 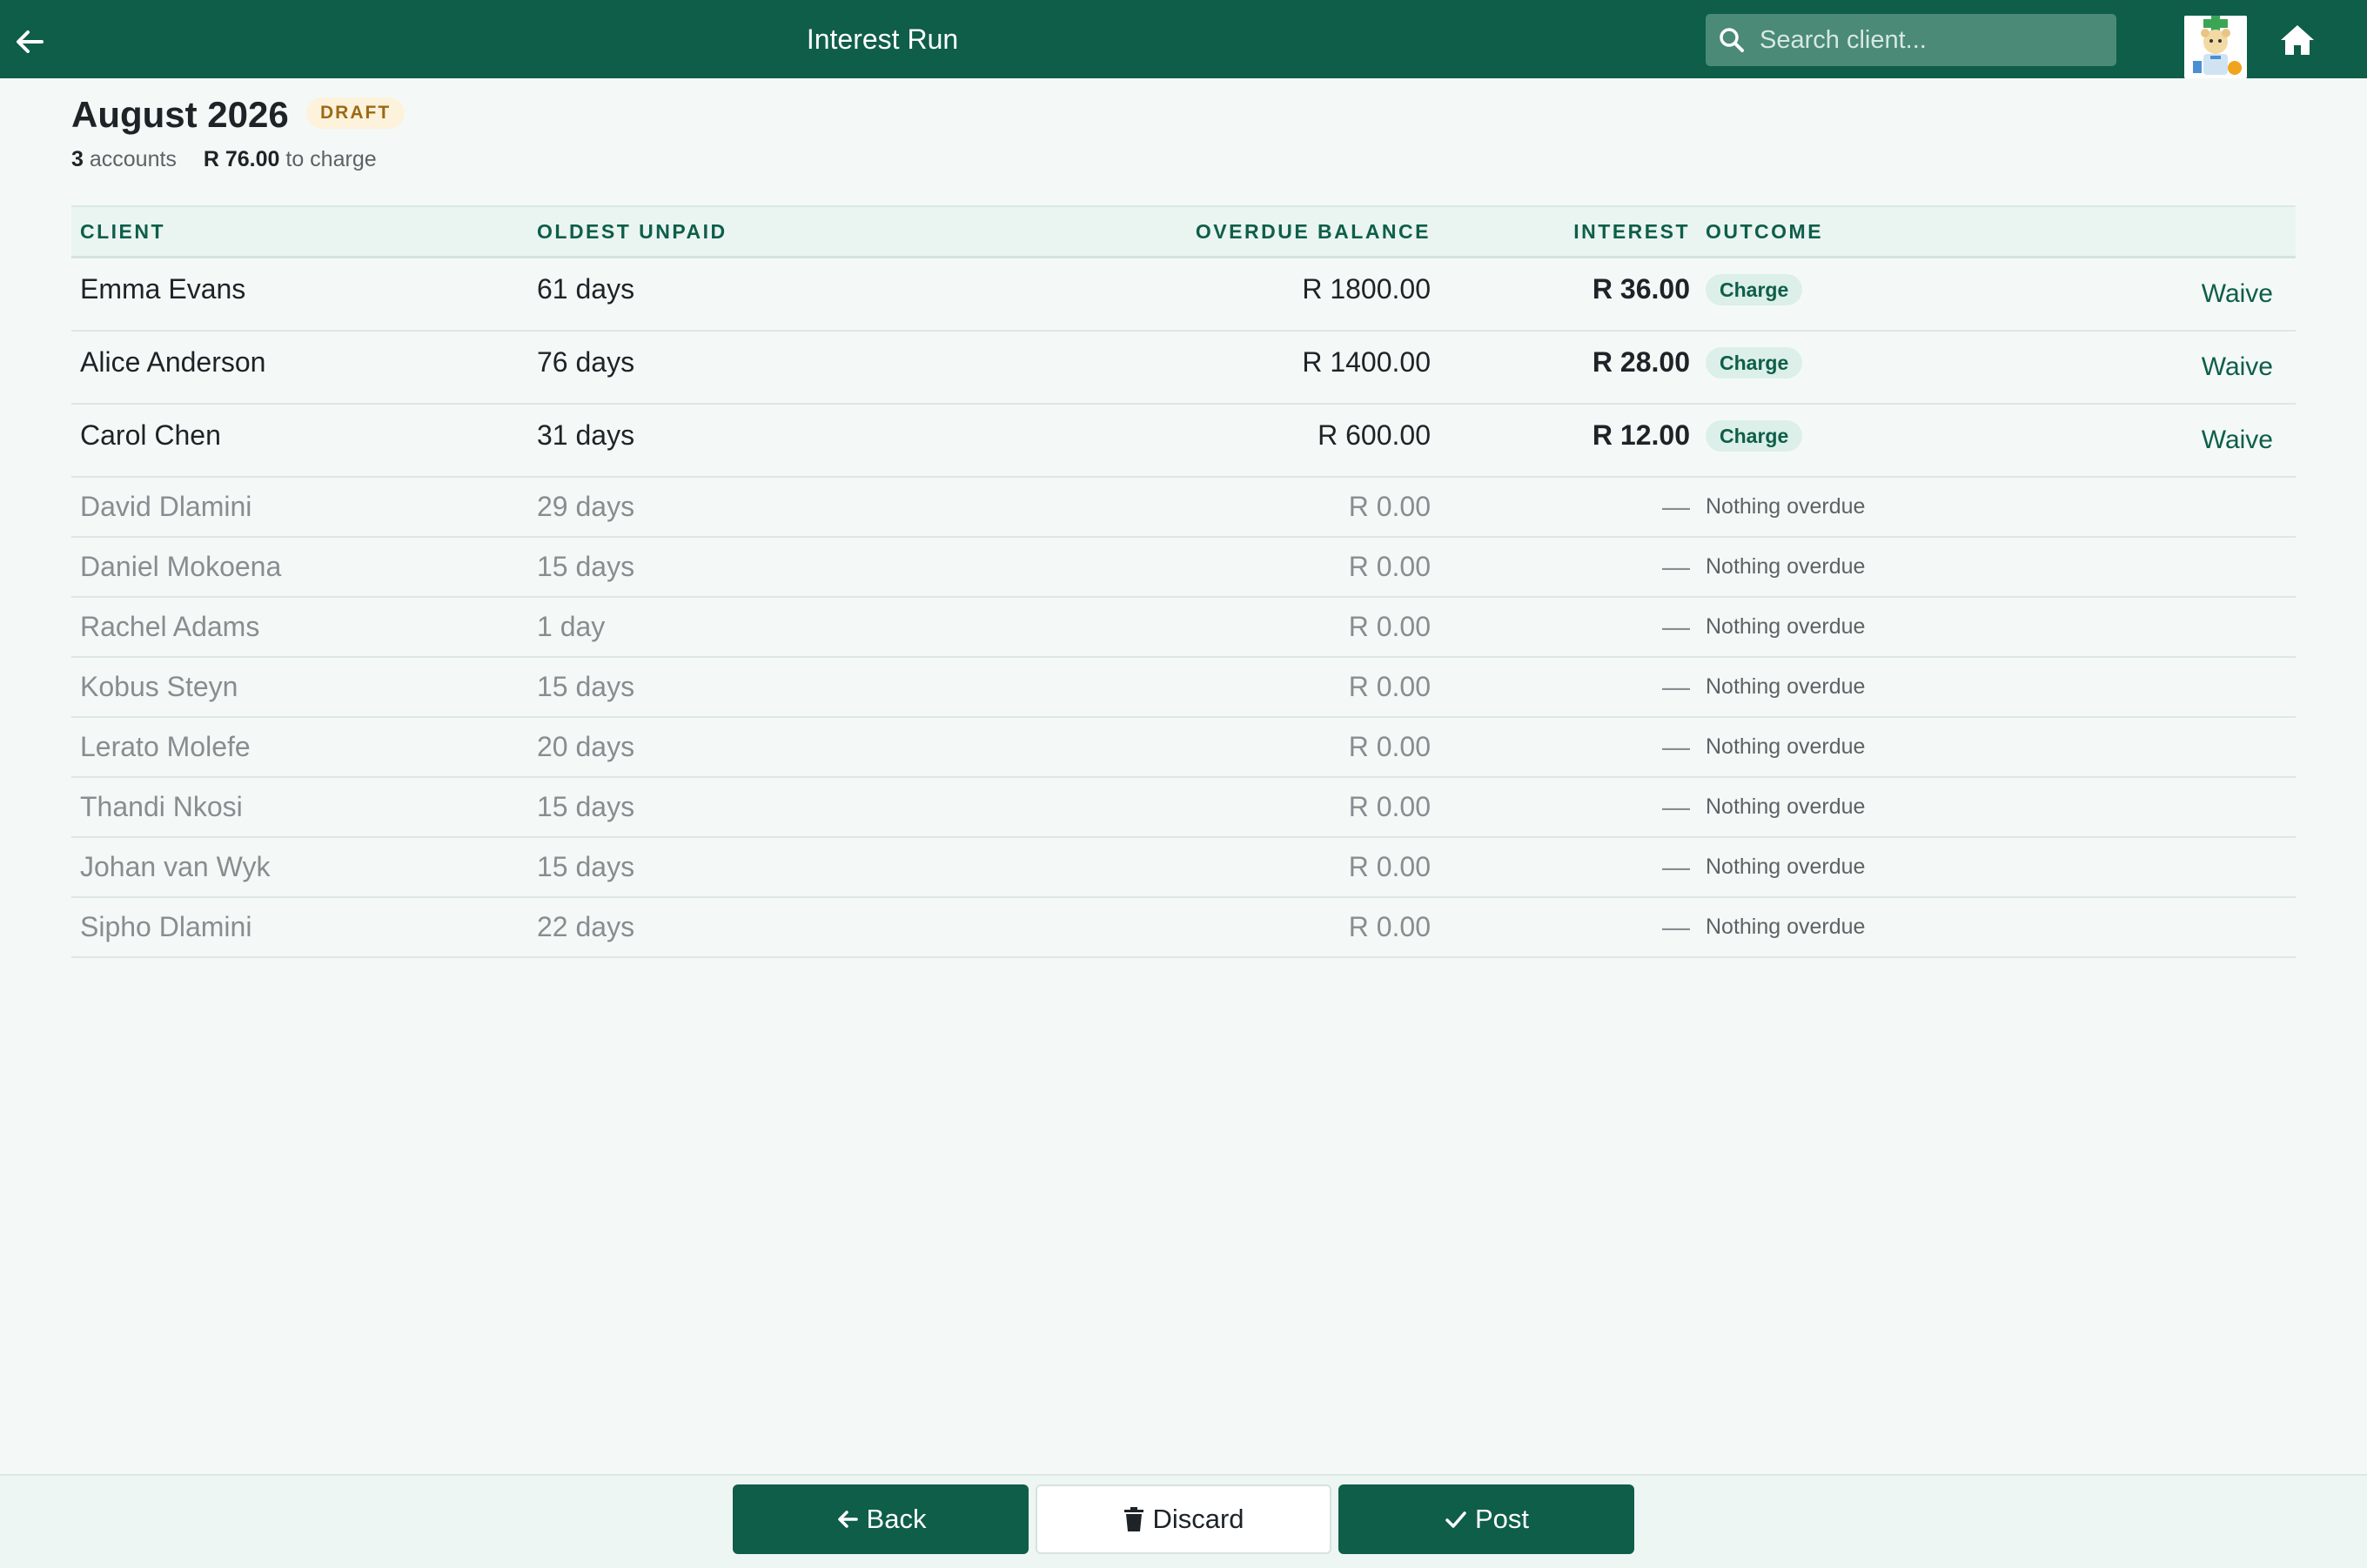 What do you see at coordinates (150, 435) in the screenshot?
I see `client-name: Carol Chen` at bounding box center [150, 435].